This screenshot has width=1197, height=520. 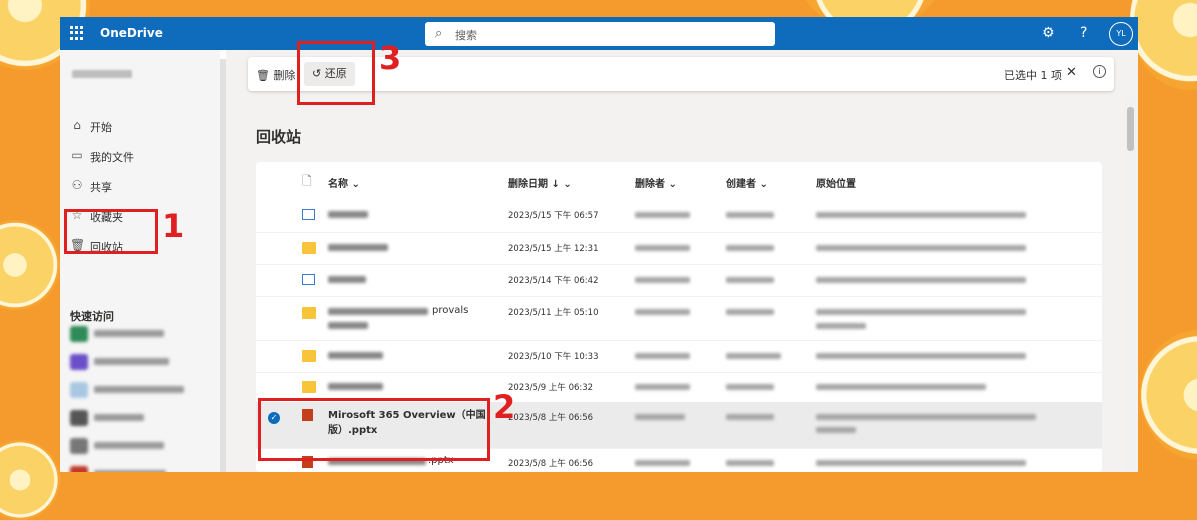 I want to click on table-row: 2023/5/15 上午 12:31, so click(x=679, y=248).